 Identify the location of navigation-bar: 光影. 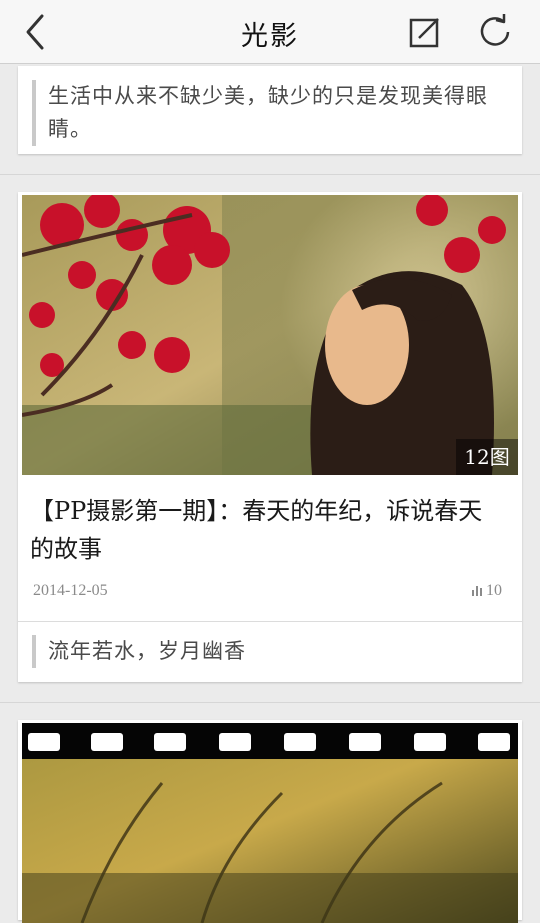
(270, 32).